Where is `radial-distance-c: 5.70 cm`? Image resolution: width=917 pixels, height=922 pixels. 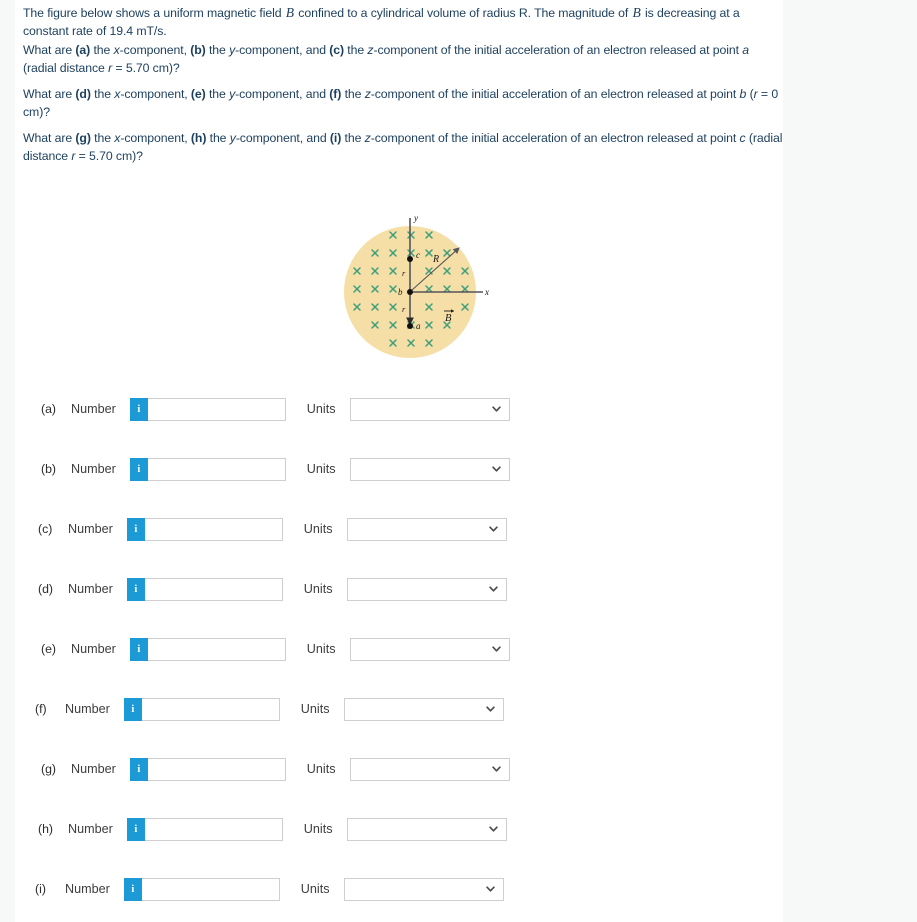
radial-distance-c: 5.70 cm is located at coordinates (111, 155).